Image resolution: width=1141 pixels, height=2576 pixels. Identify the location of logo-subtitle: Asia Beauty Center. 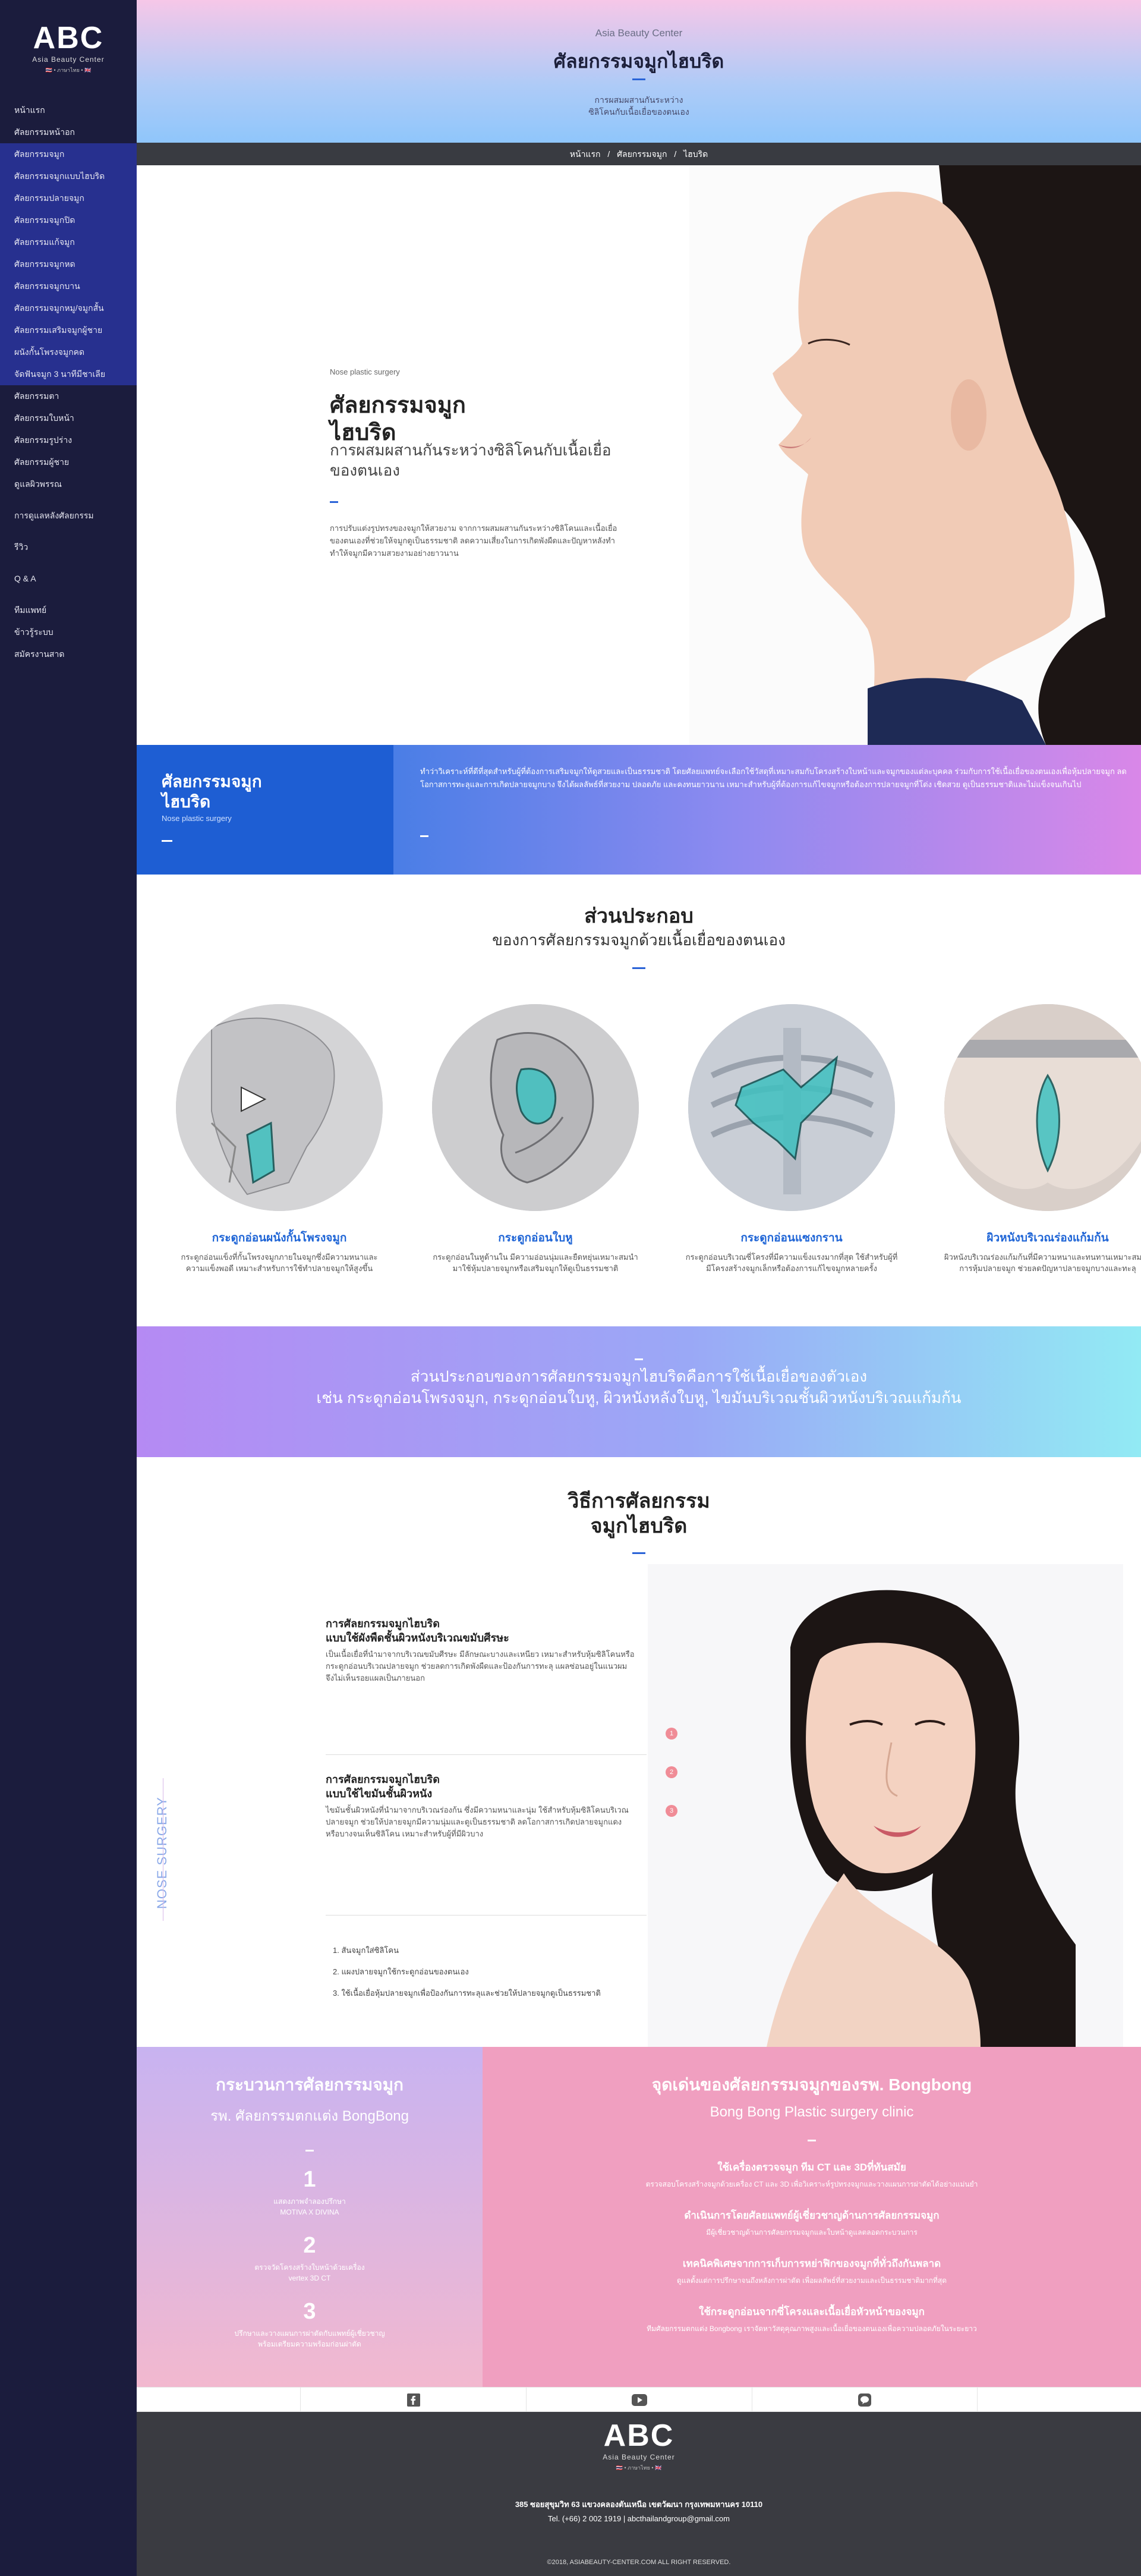
(68, 59).